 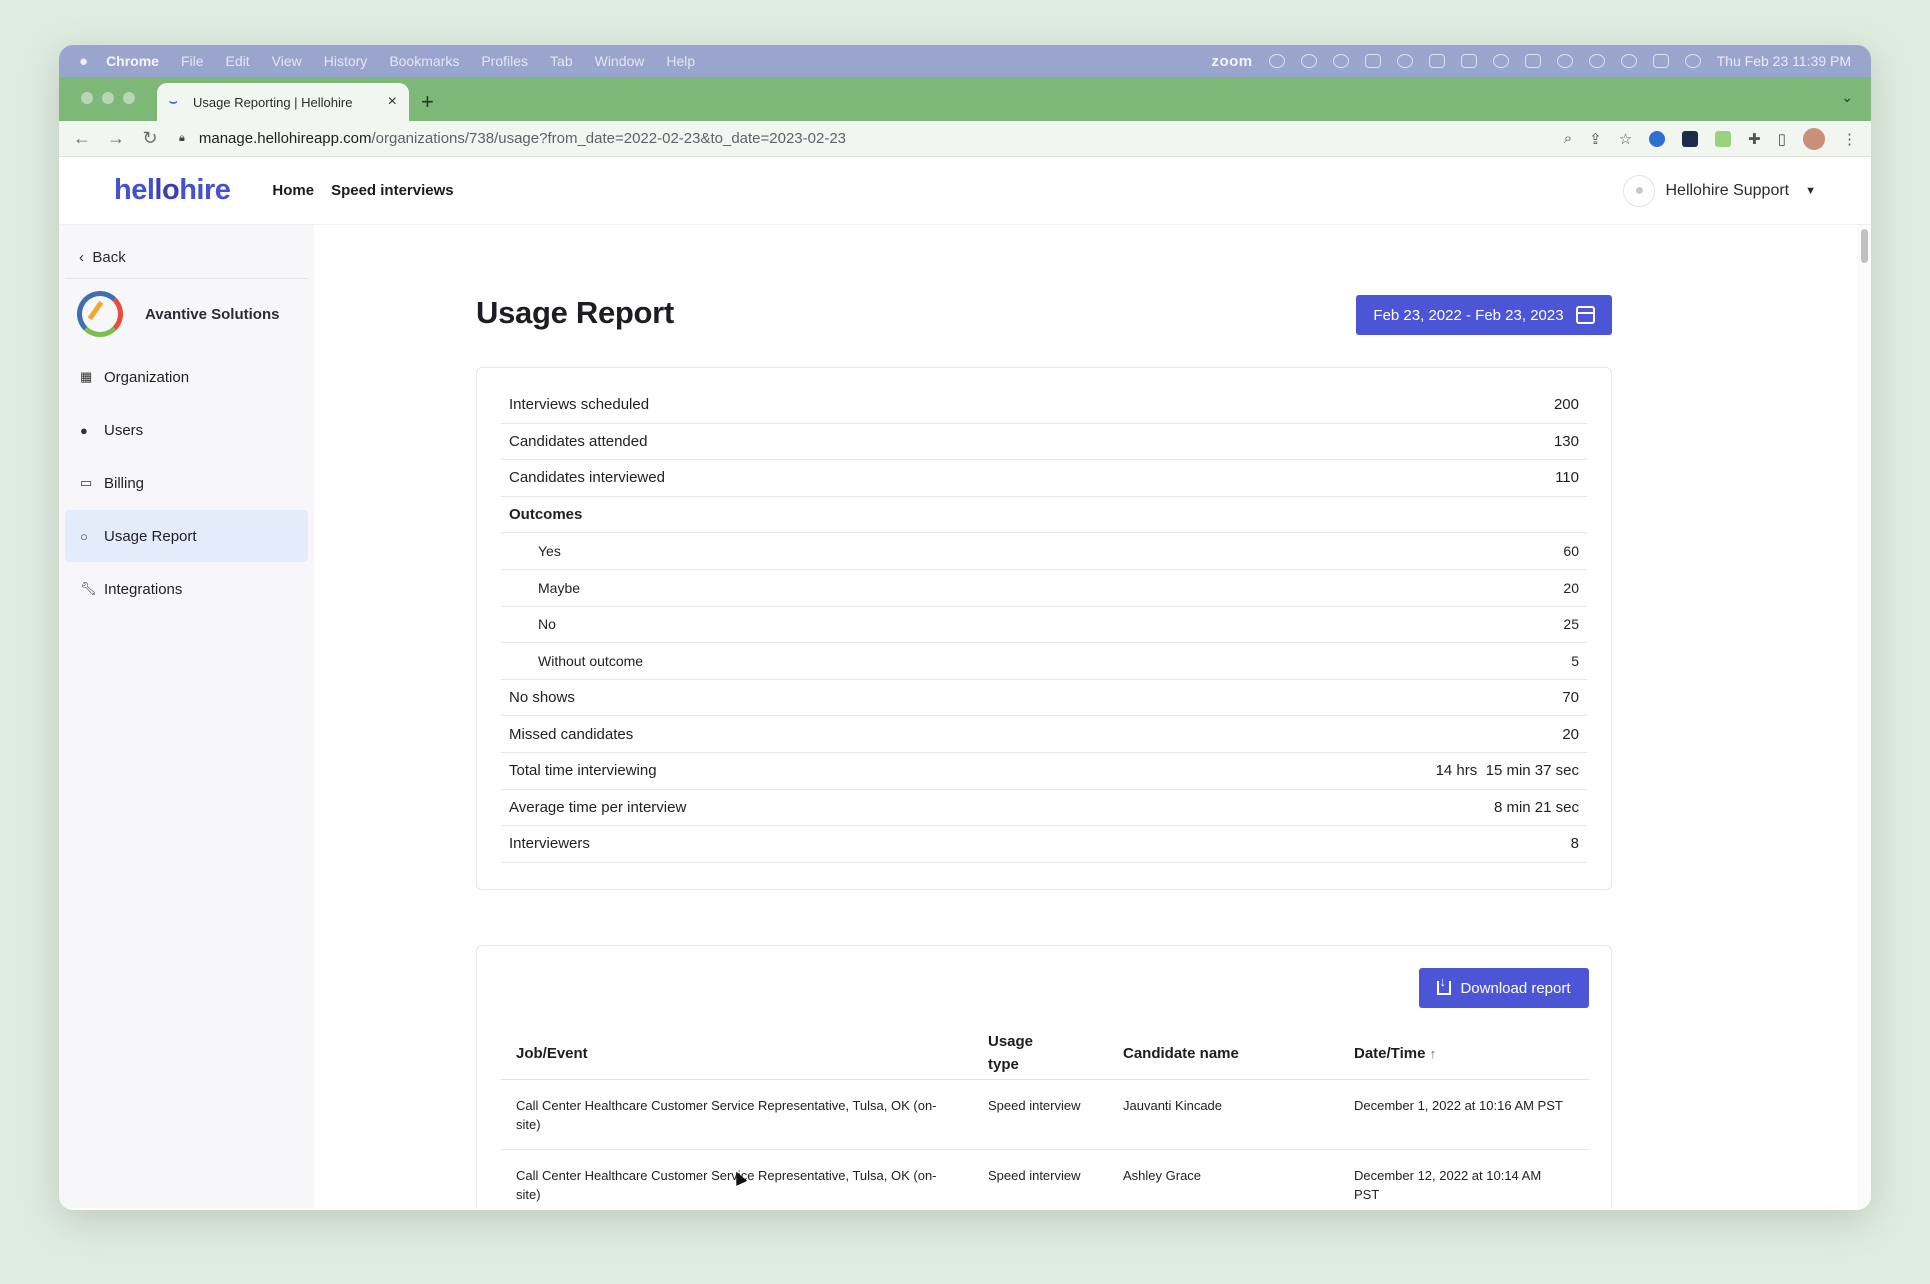 I want to click on cell-candidate: Jauvanti Kincade, so click(x=1173, y=1105).